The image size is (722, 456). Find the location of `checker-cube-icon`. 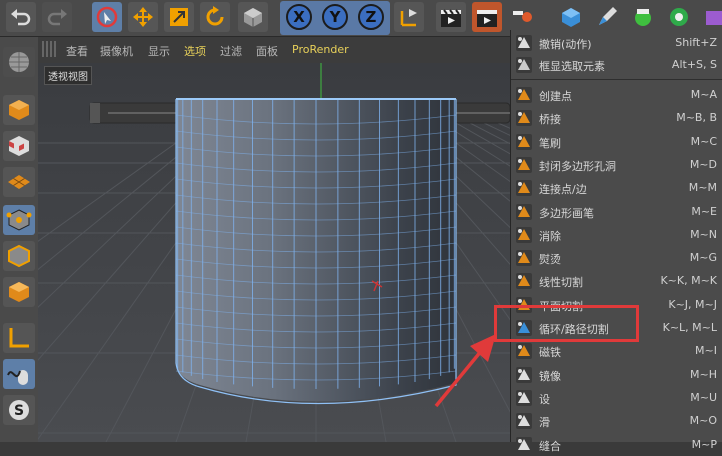

checker-cube-icon is located at coordinates (19, 146).